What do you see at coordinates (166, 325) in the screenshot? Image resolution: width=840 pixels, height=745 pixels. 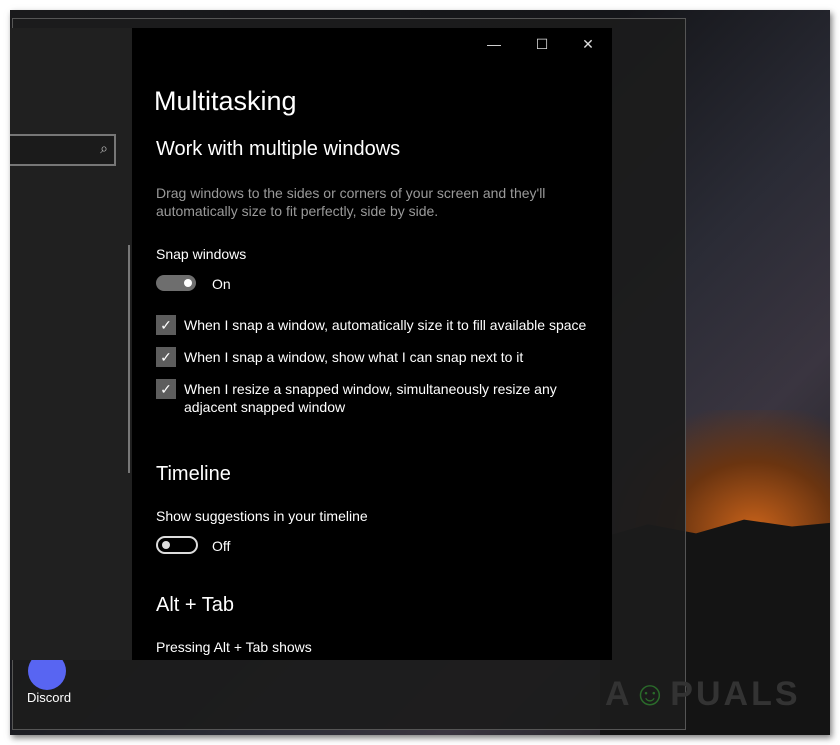 I see `snap-fill-checkbox: ✓` at bounding box center [166, 325].